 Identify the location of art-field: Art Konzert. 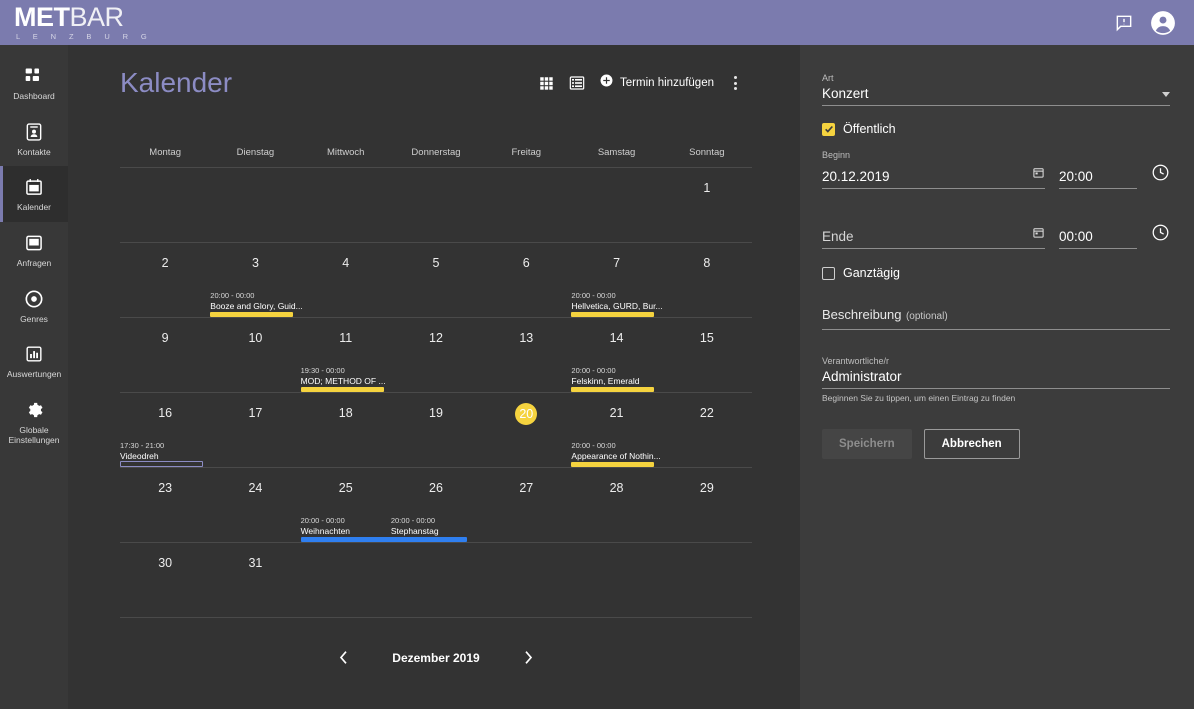
(996, 89).